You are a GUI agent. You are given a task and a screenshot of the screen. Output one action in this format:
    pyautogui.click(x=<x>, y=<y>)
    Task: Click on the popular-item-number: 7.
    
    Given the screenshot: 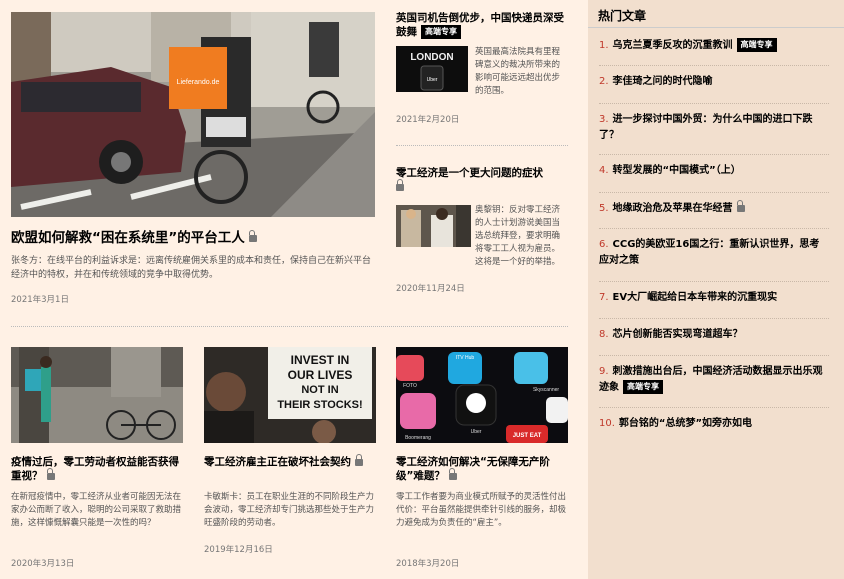 What is the action you would take?
    pyautogui.click(x=604, y=297)
    